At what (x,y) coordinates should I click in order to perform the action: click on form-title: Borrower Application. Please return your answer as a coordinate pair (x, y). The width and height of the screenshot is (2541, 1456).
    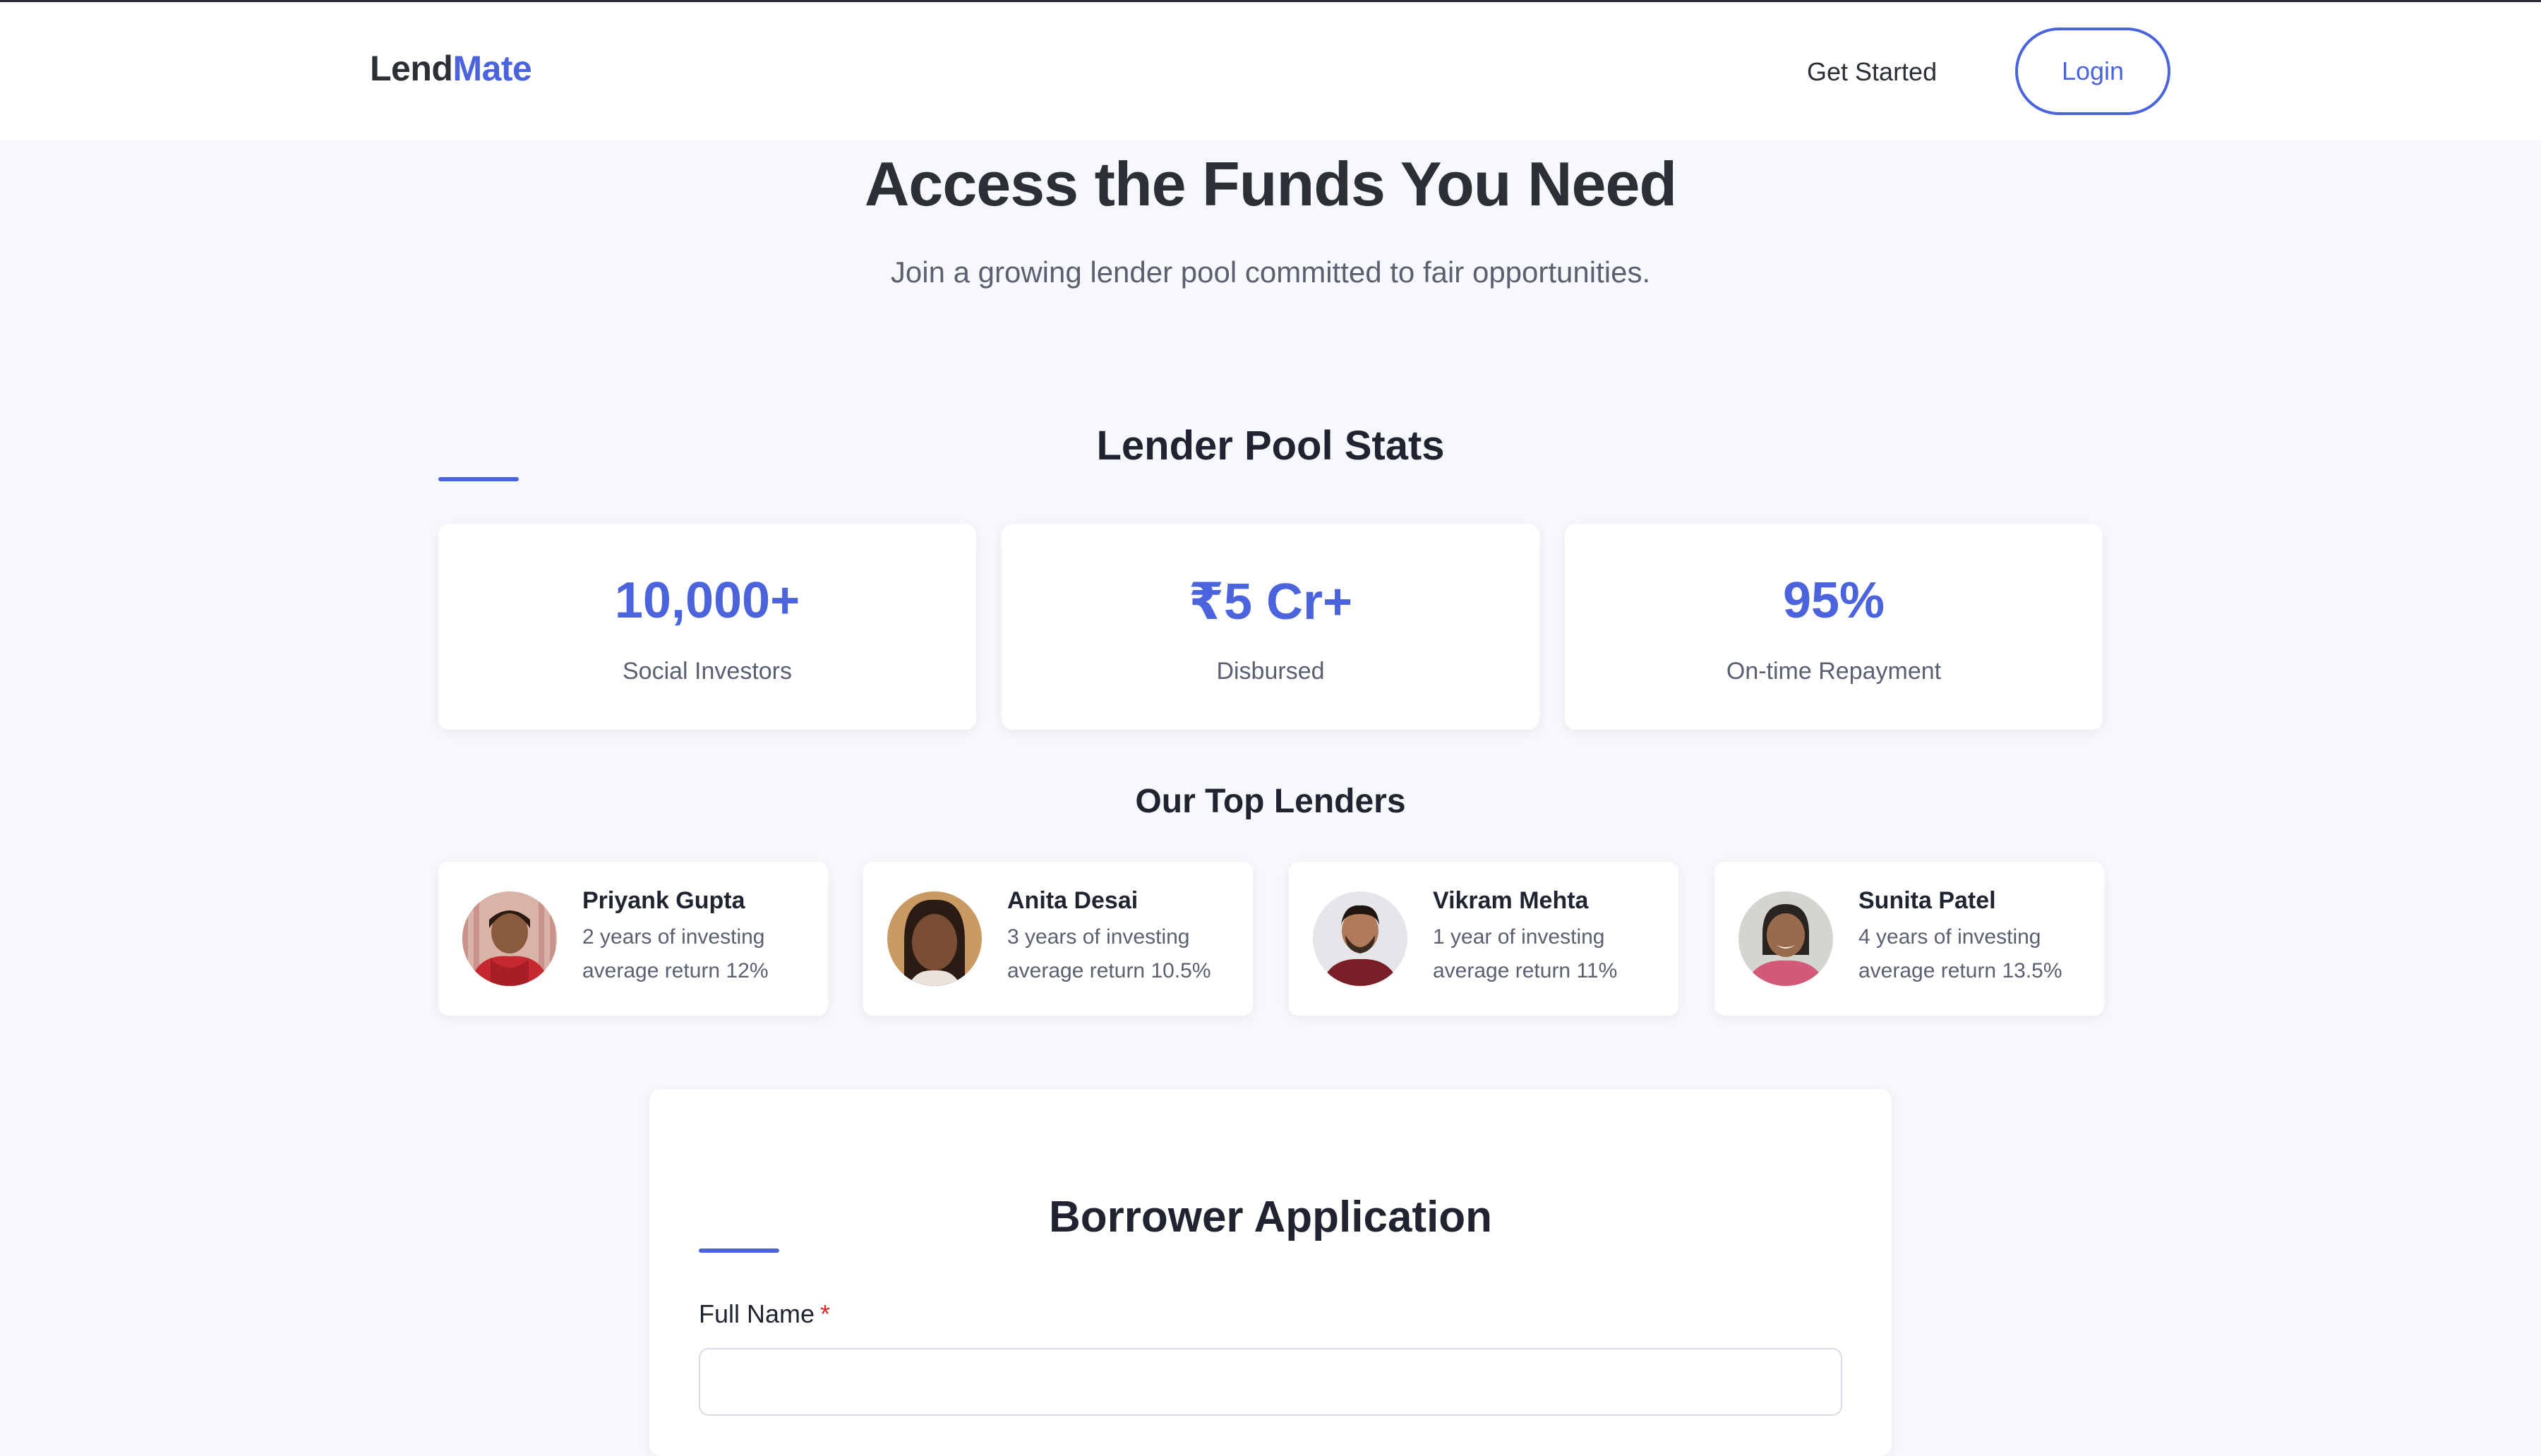
    Looking at the image, I should click on (1270, 1217).